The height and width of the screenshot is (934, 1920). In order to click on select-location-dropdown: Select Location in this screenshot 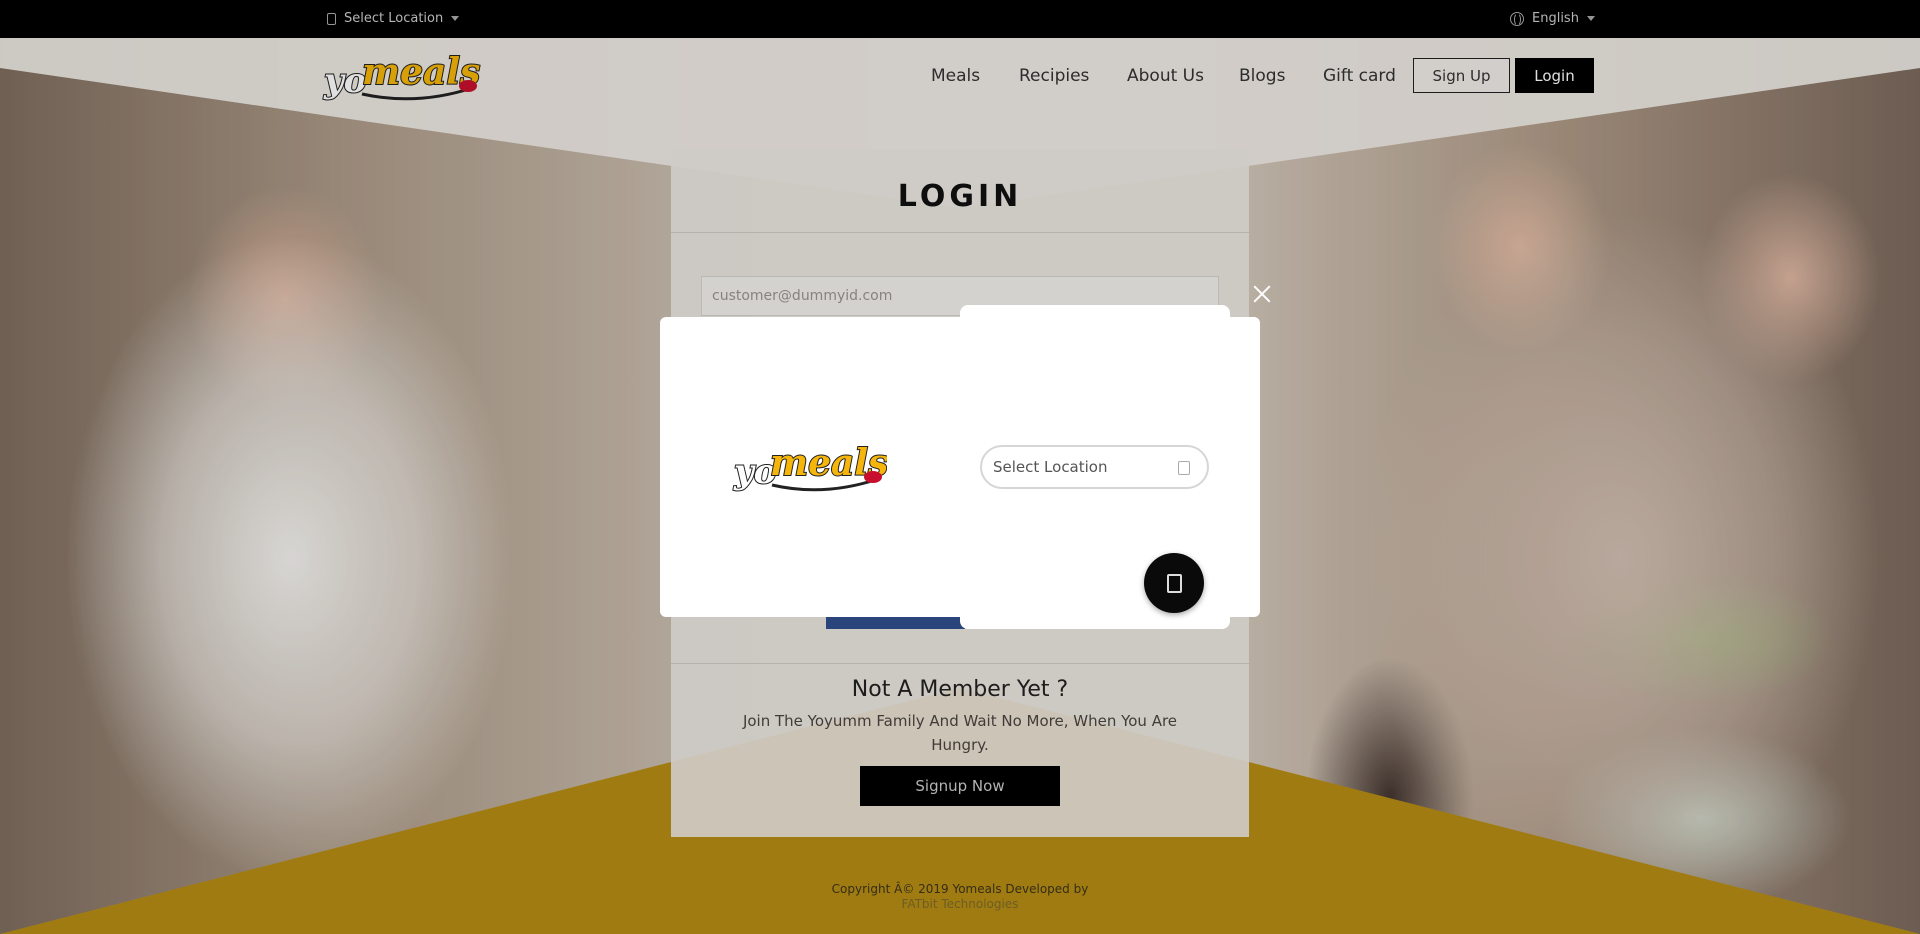, I will do `click(1094, 467)`.